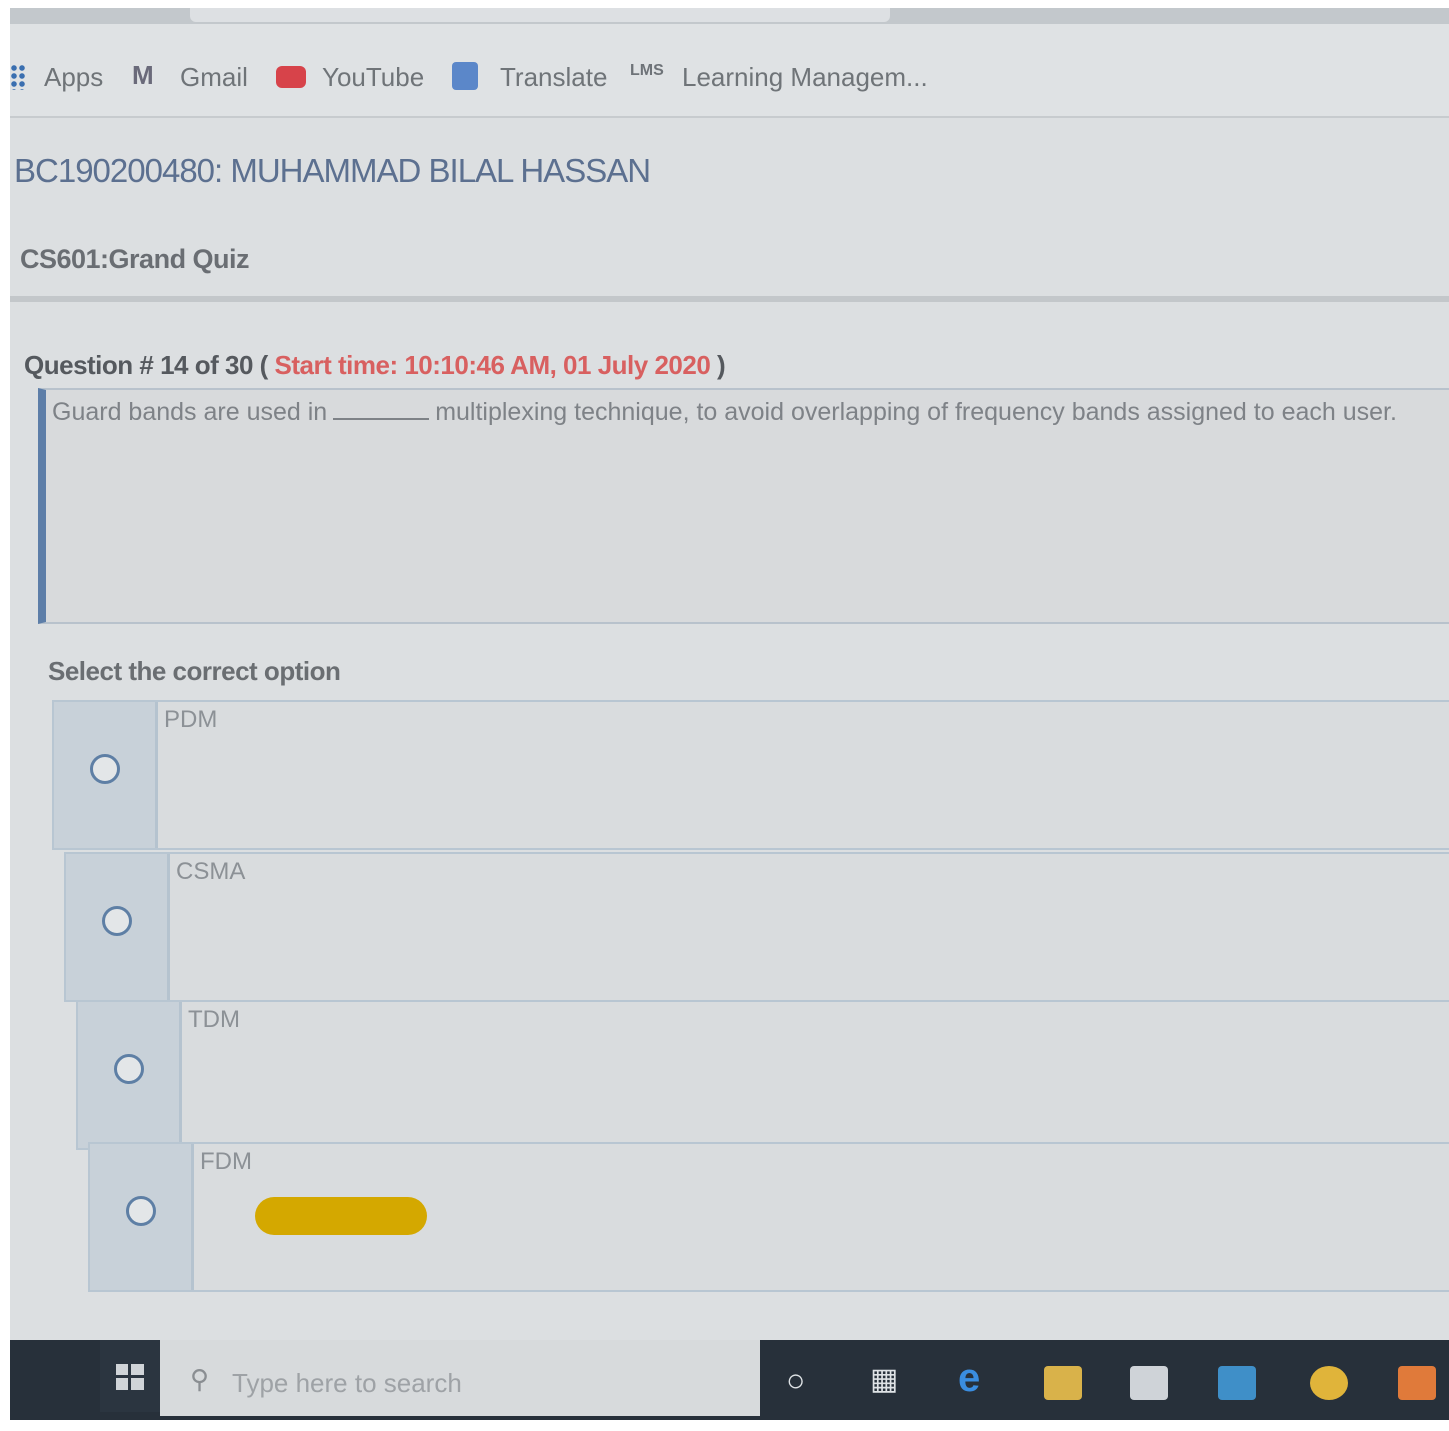 This screenshot has width=1449, height=1431. Describe the element at coordinates (200, 1379) in the screenshot. I see `search-icon: ⚲` at that location.